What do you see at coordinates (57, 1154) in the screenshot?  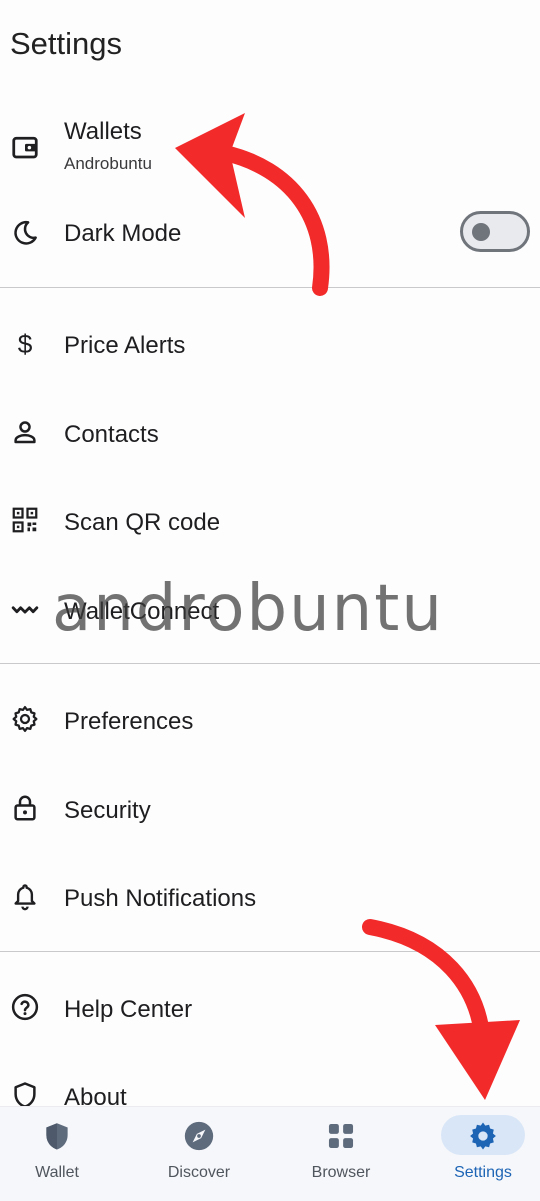 I see `nav-wallet: Wallet` at bounding box center [57, 1154].